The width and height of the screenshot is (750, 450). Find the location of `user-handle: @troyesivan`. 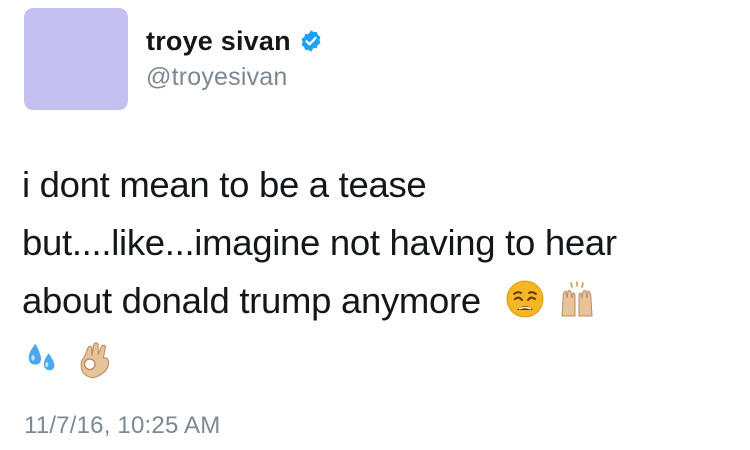

user-handle: @troyesivan is located at coordinates (217, 77).